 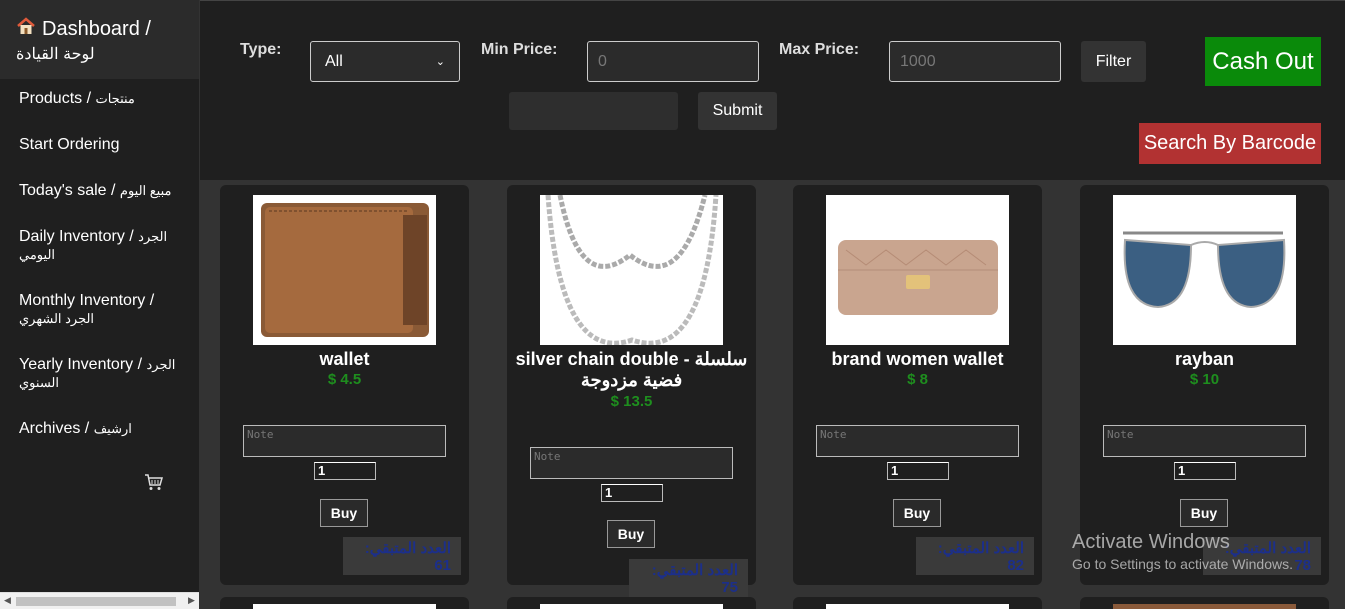 I want to click on product-name: rayban, so click(x=1204, y=359).